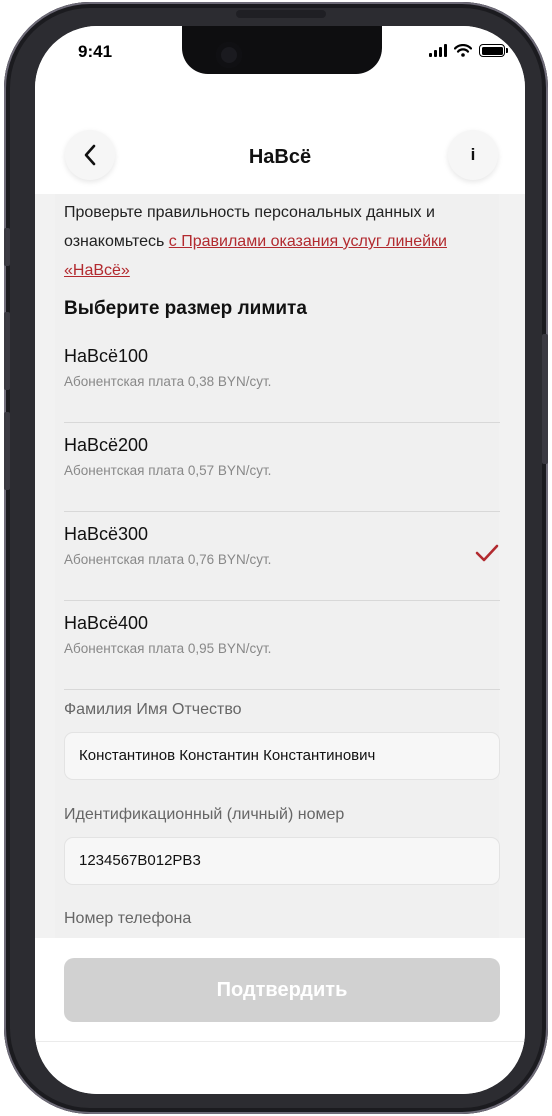 This screenshot has width=552, height=1116. Describe the element at coordinates (282, 467) in the screenshot. I see `plan-item: НаВсё200 Абонентская плата 0,57 BYN/сут.` at that location.